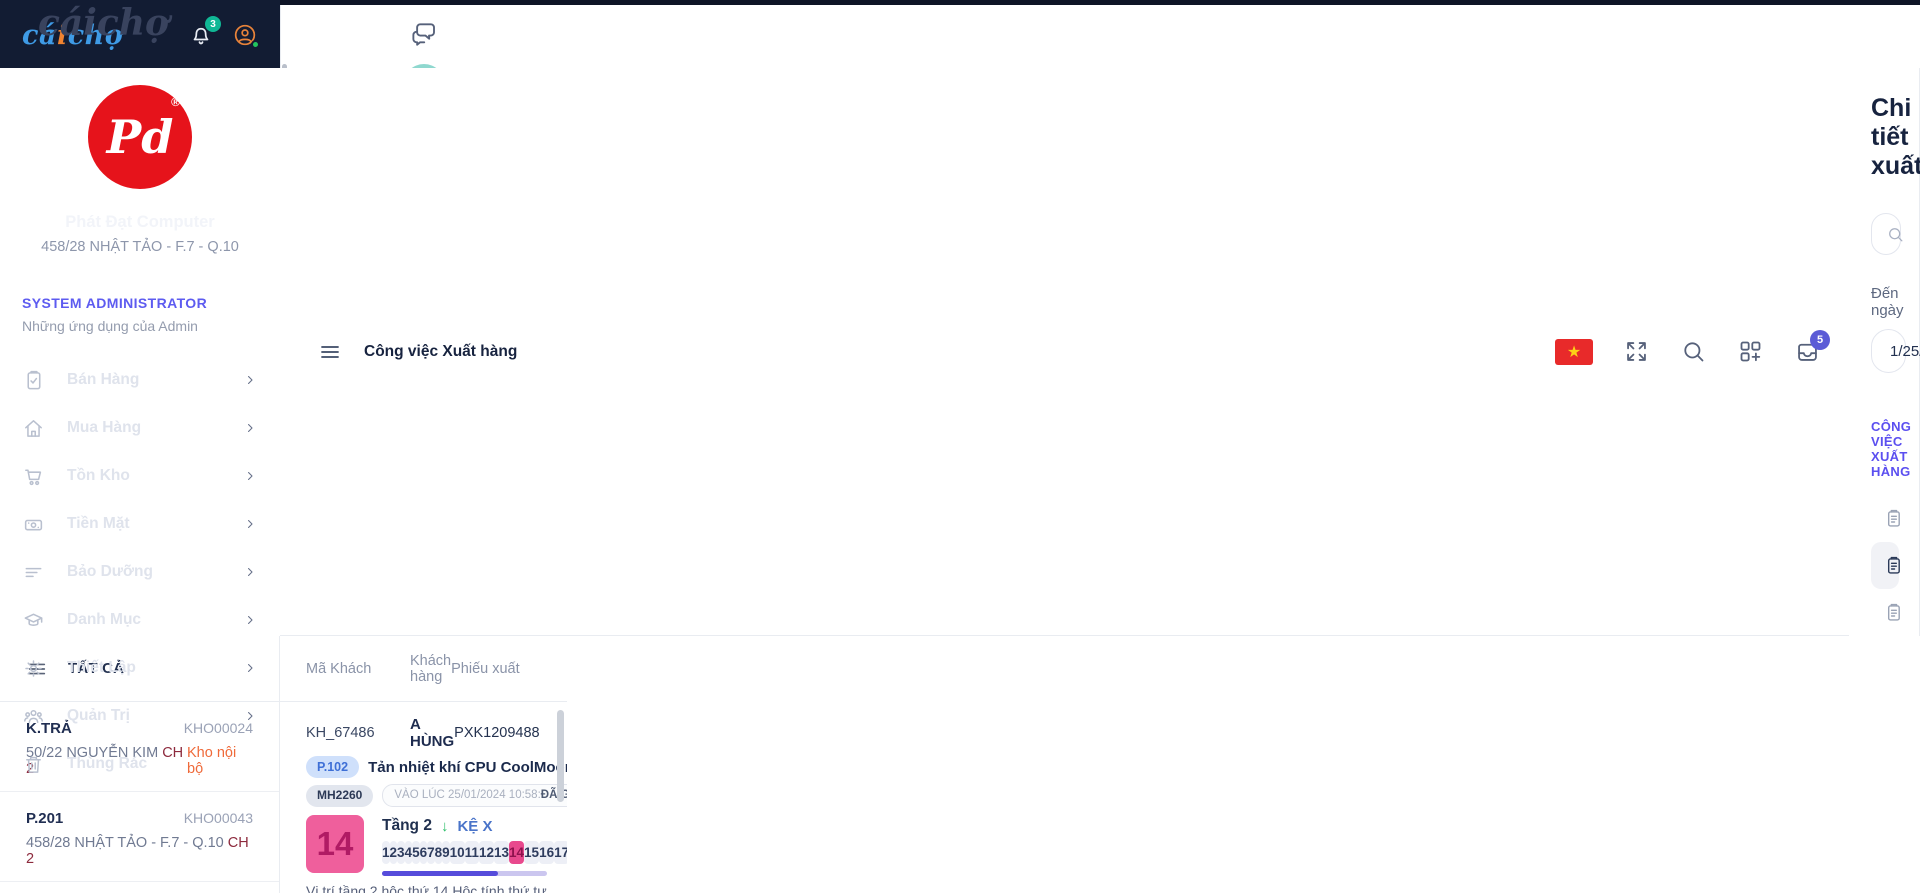 The height and width of the screenshot is (893, 1920). What do you see at coordinates (175, 102) in the screenshot?
I see `registered-mark: ®` at bounding box center [175, 102].